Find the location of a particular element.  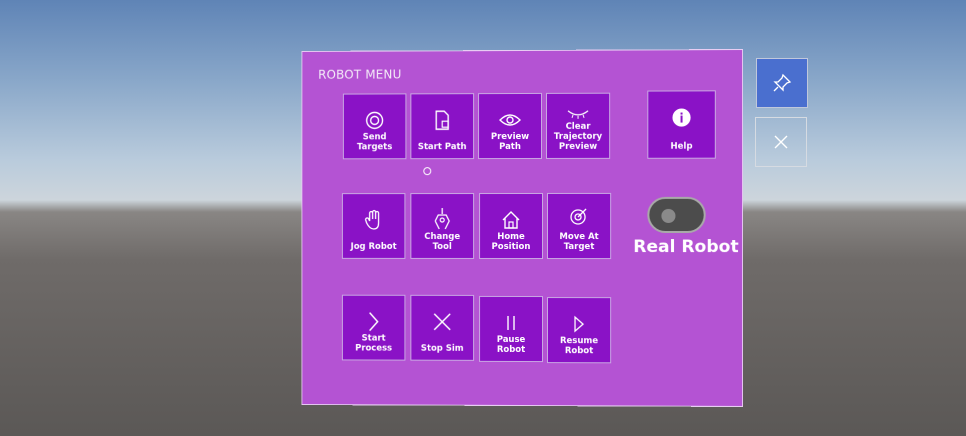

start-process-button: Start Process is located at coordinates (373, 327).